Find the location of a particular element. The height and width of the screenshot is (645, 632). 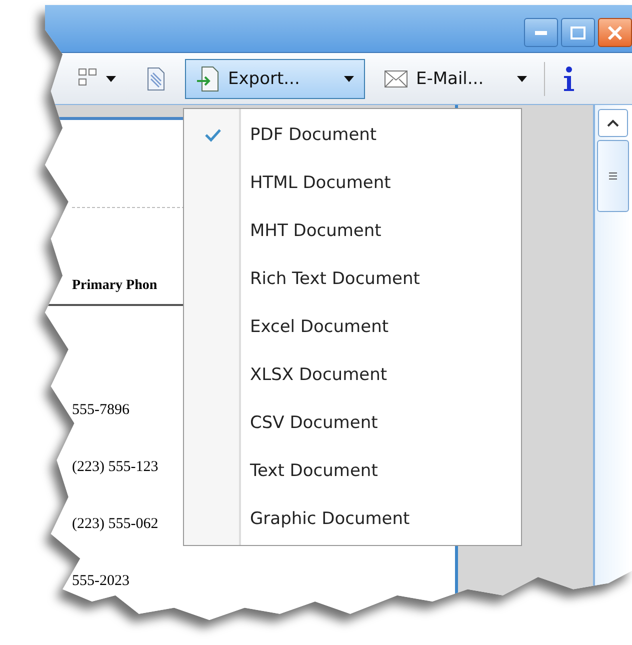

phone-number: (223) 555-123 is located at coordinates (115, 468).